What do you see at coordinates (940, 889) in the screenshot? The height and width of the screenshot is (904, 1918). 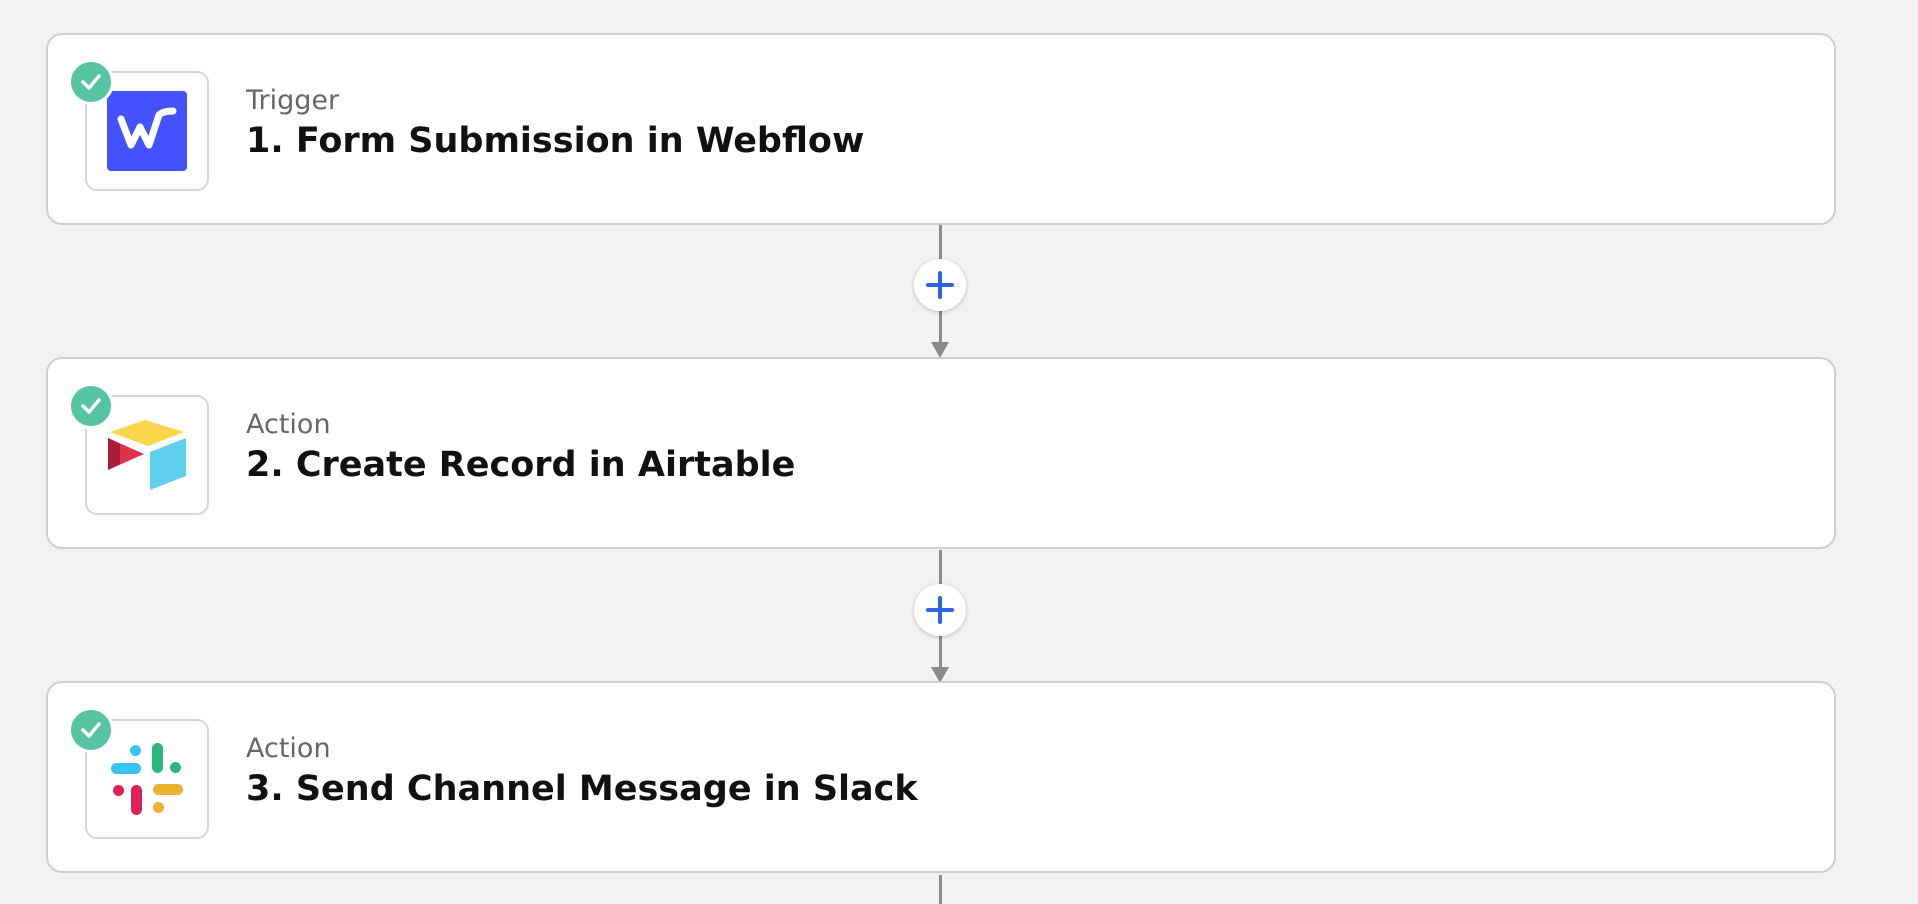 I see `connector-line` at bounding box center [940, 889].